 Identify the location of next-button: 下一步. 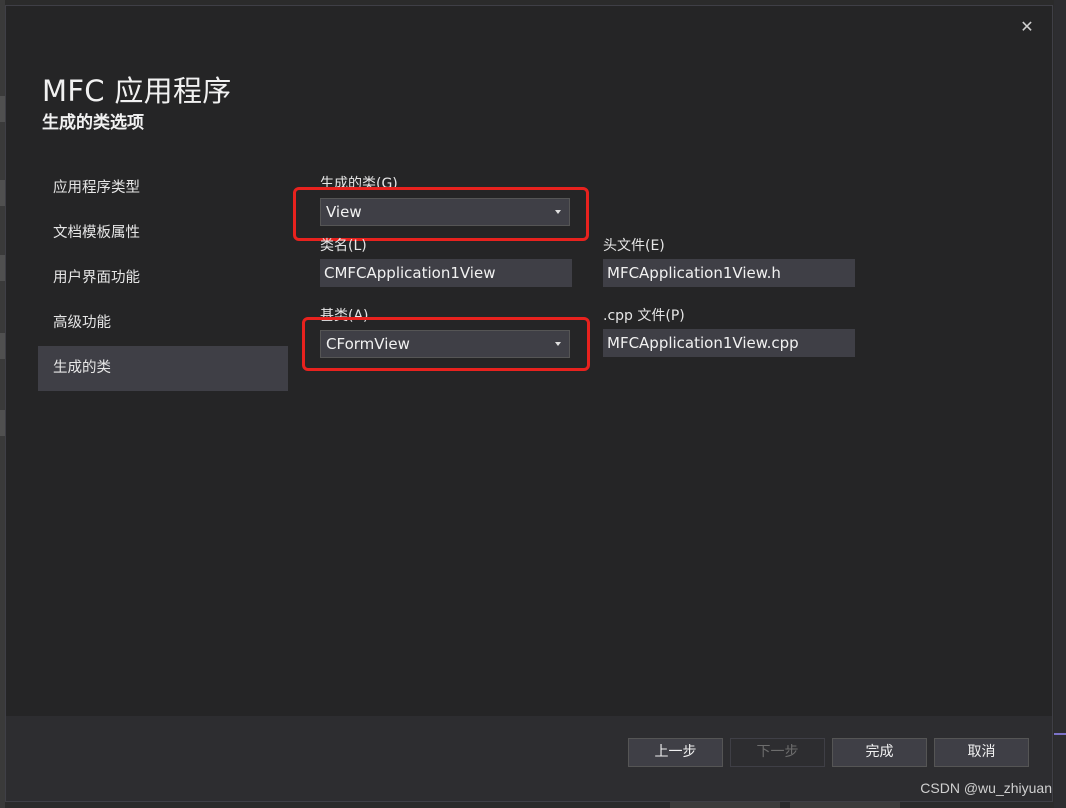
(777, 752).